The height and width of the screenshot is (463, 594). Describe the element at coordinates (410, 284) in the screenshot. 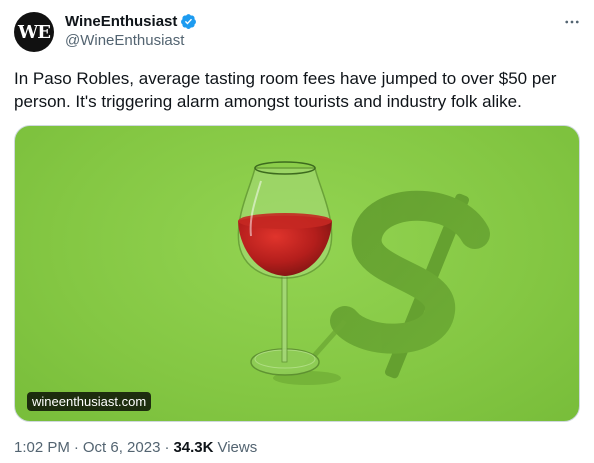

I see `dollar-shadow` at that location.